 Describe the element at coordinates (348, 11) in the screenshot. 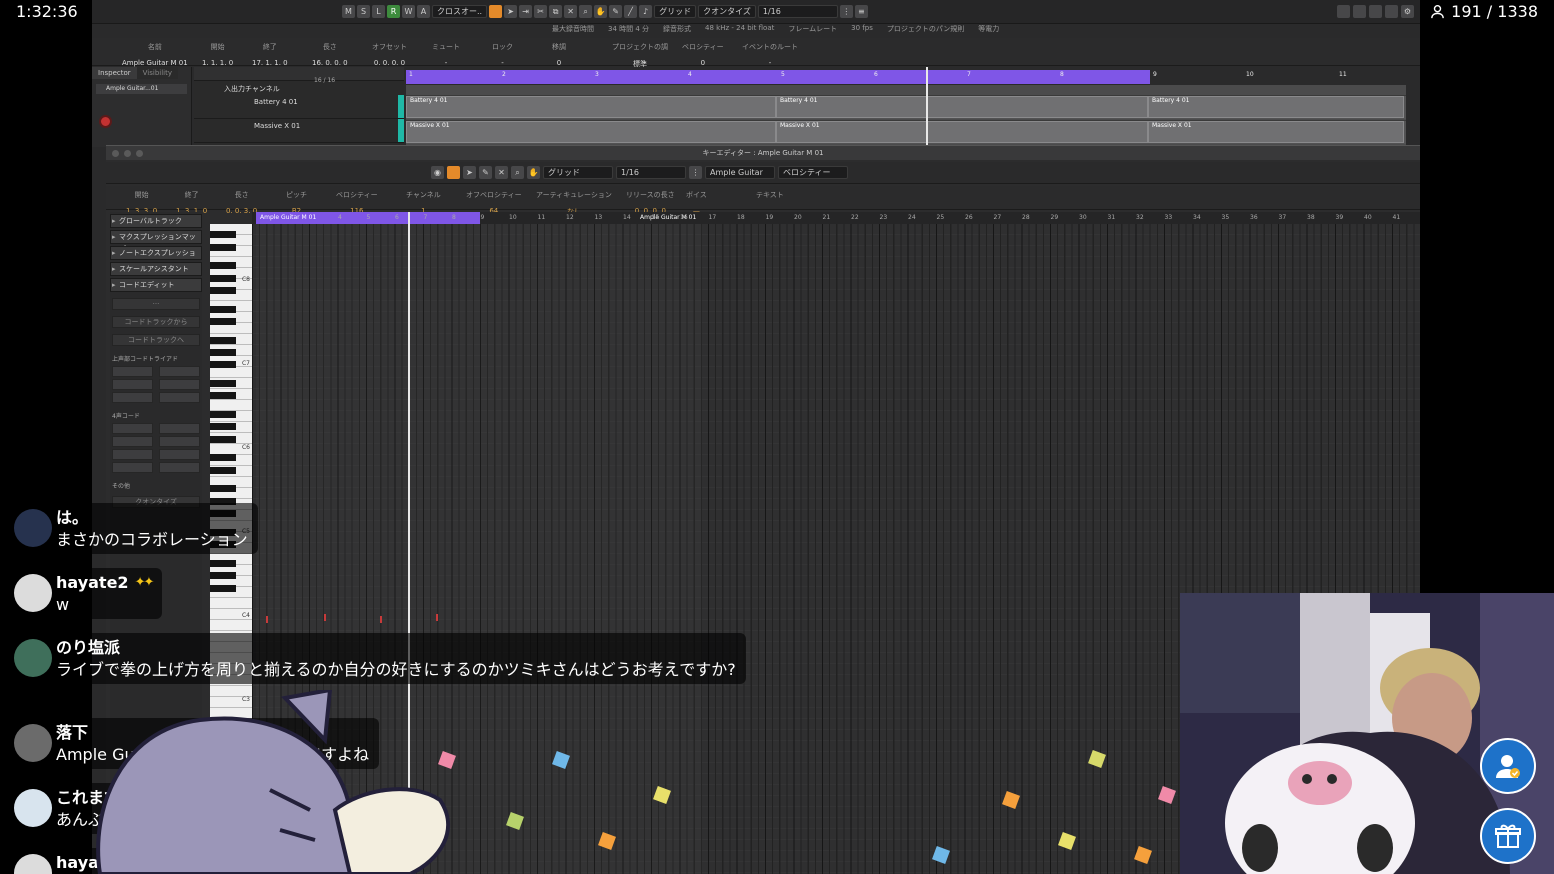

I see `mute-mode-button: M` at that location.